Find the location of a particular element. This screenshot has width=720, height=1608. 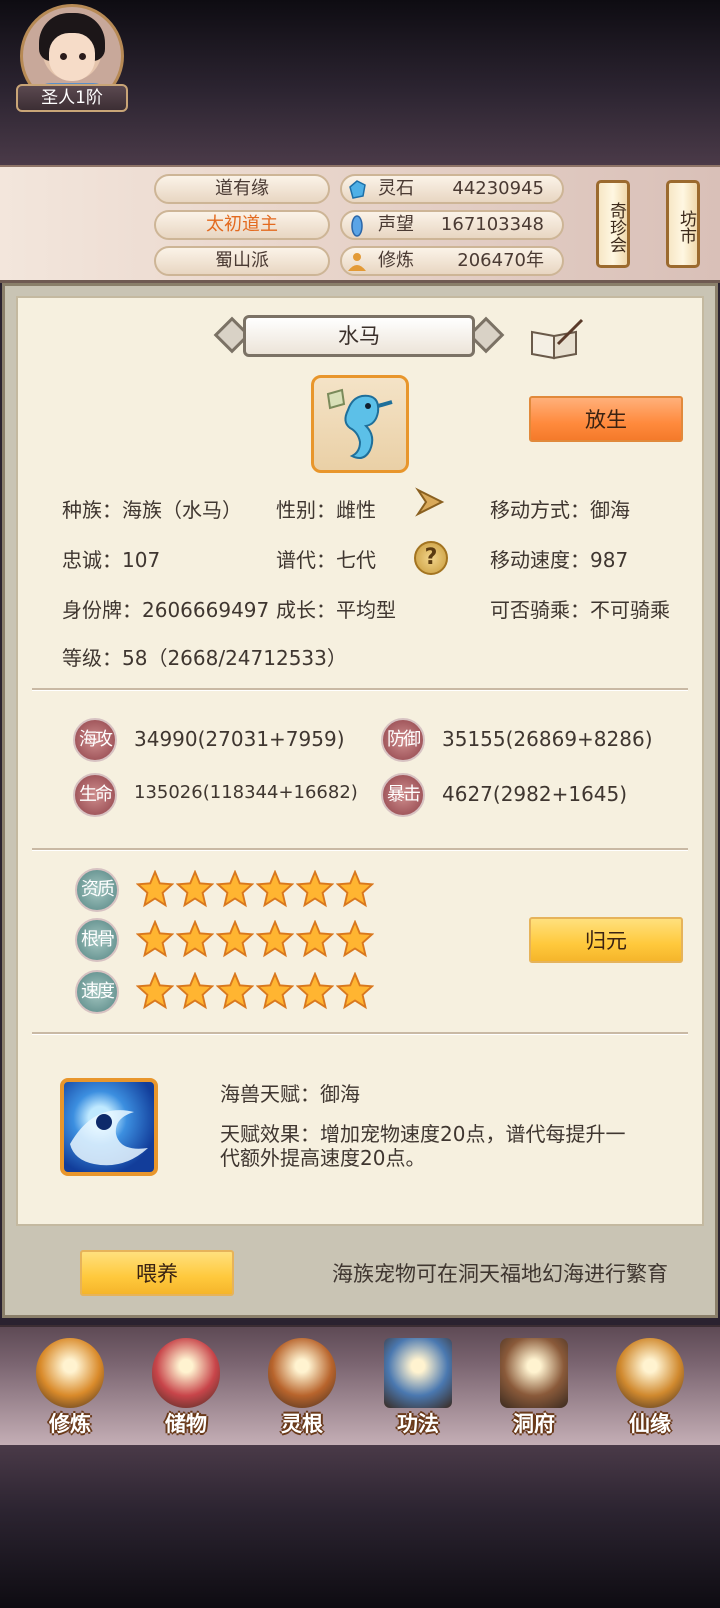

pet-portrait is located at coordinates (360, 424).